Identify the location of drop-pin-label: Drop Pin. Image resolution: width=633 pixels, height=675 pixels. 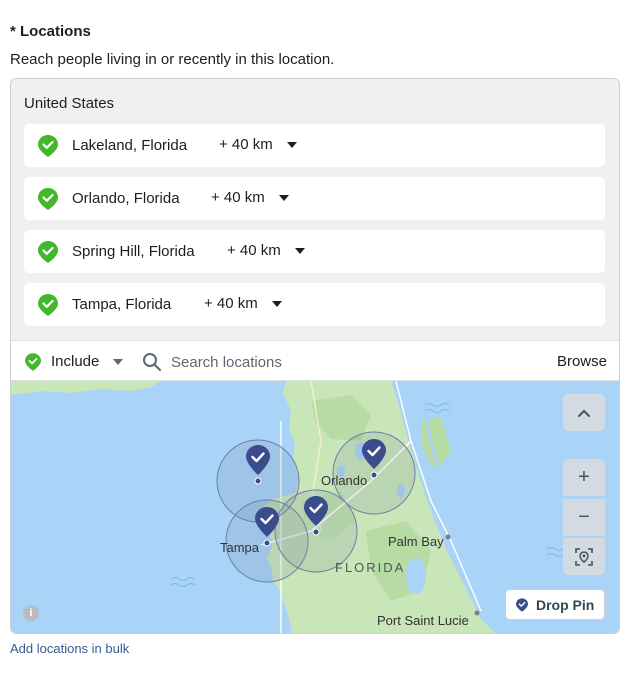
(565, 605).